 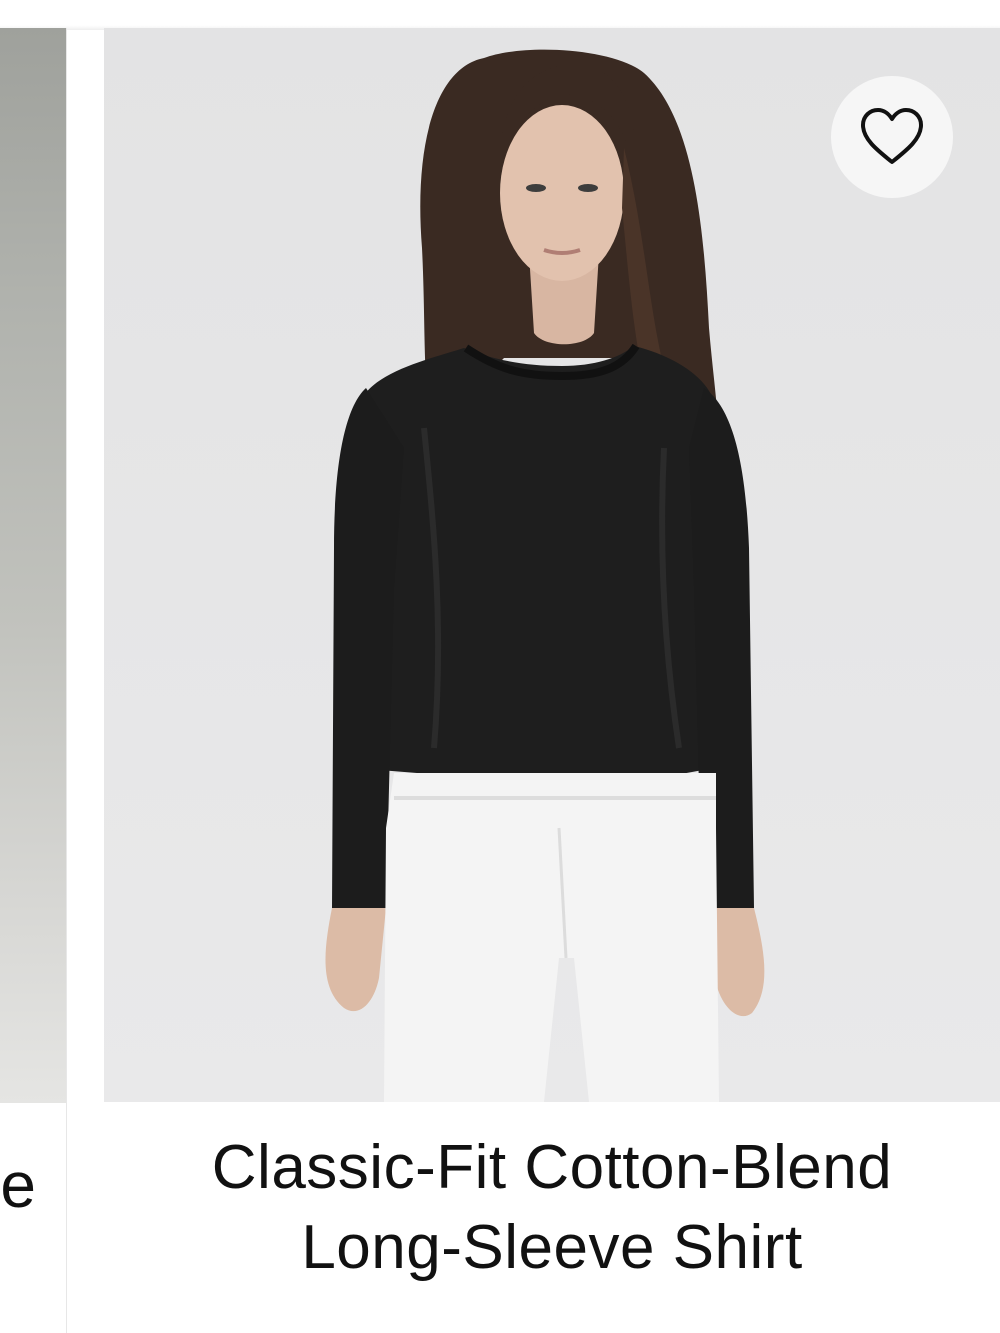 I want to click on eye-right, so click(x=588, y=188).